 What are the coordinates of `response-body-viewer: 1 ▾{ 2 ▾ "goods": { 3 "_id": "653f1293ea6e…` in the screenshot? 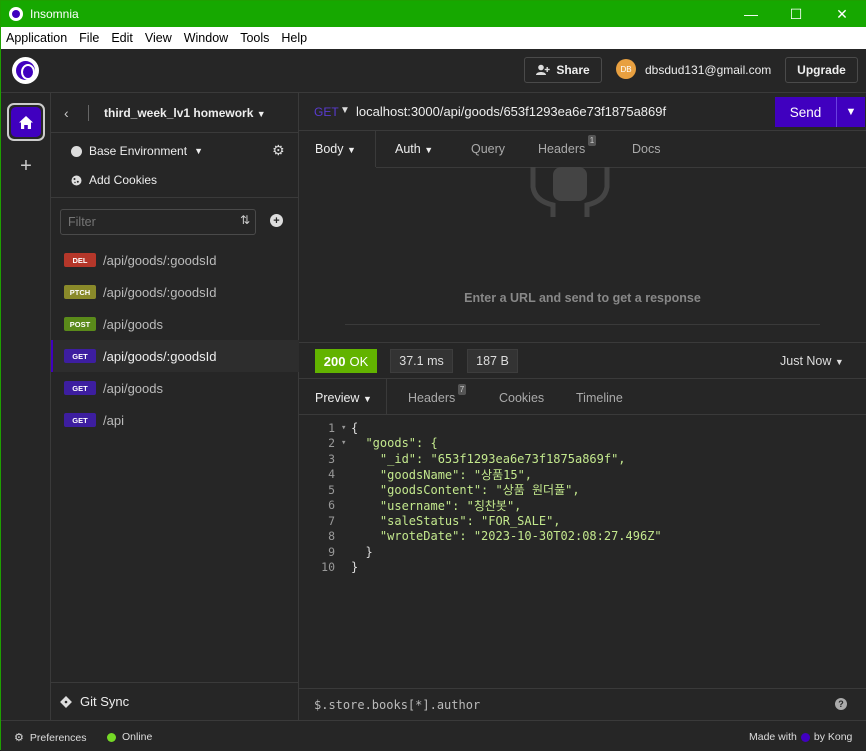 It's located at (582, 497).